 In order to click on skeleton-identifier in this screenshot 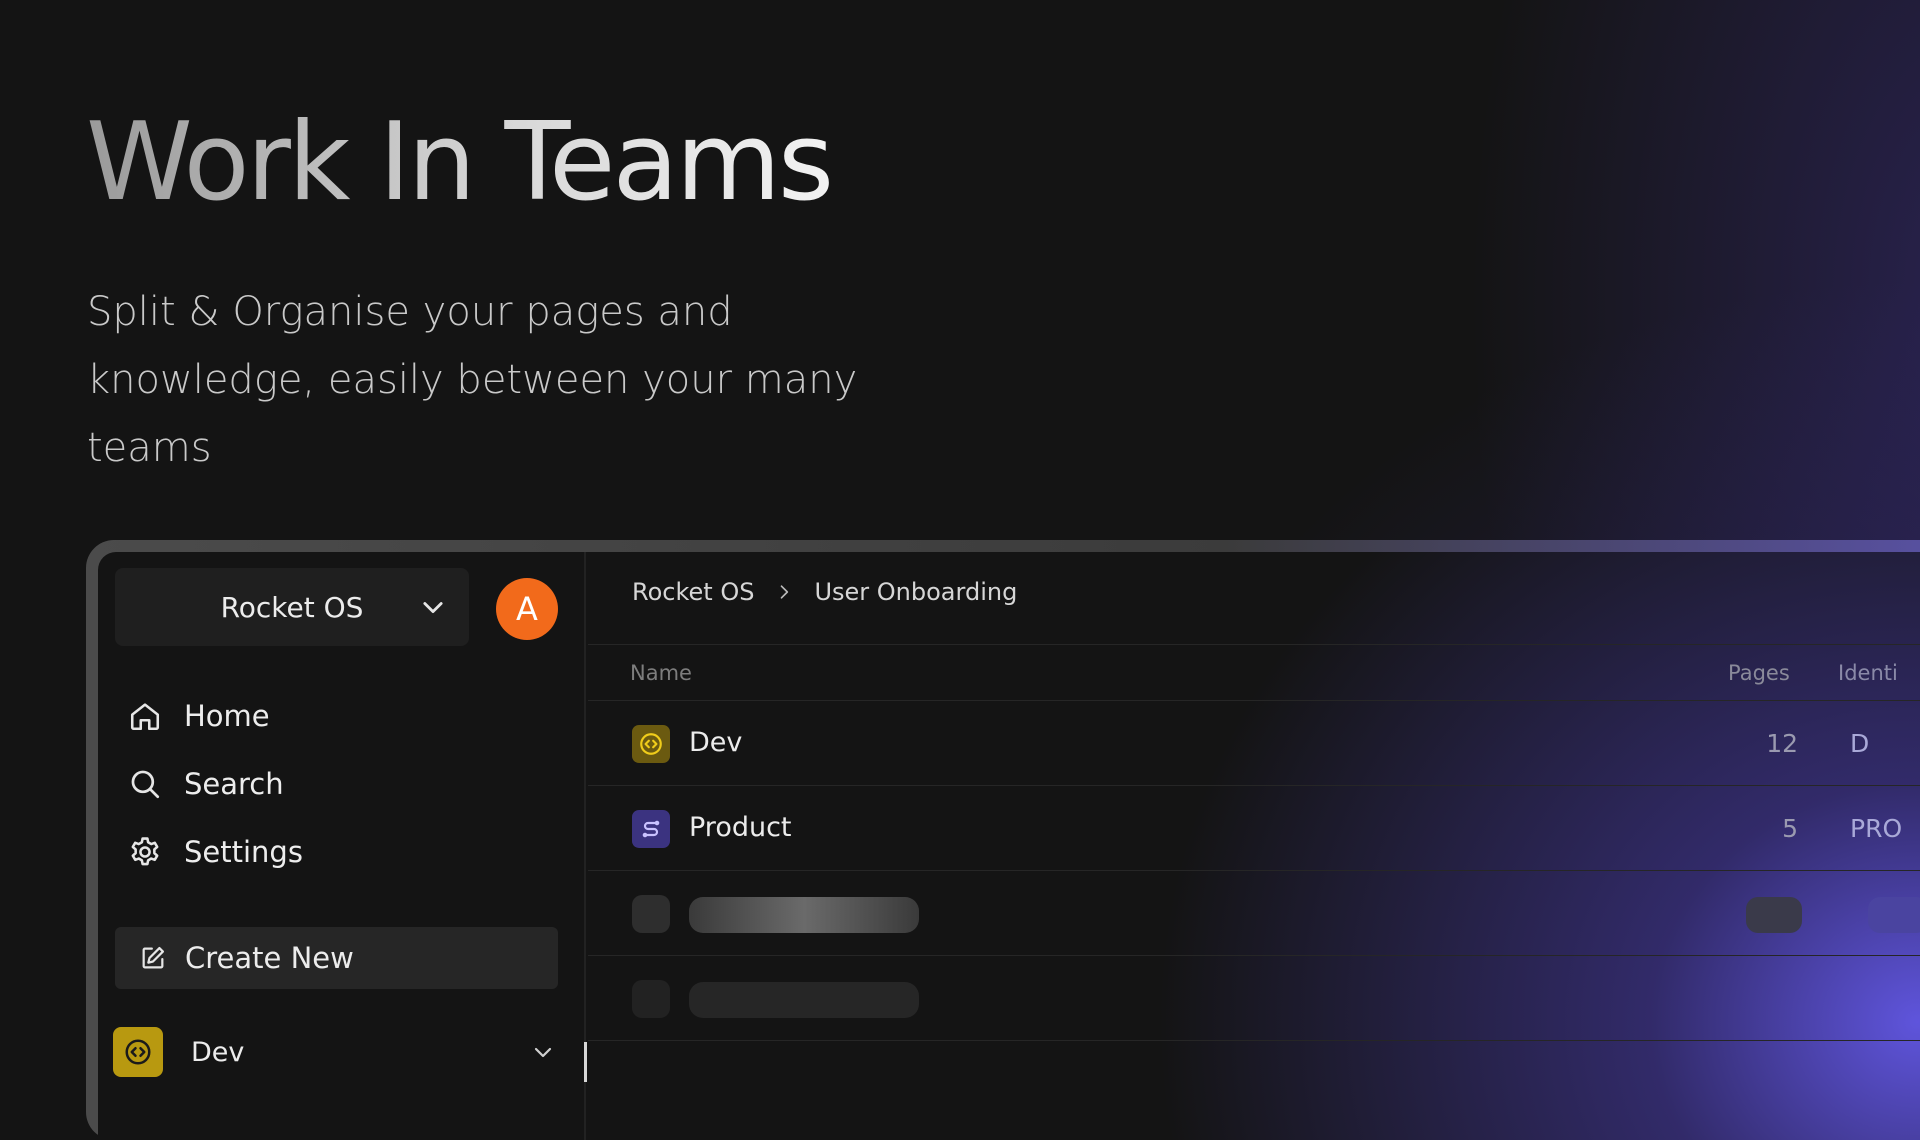, I will do `click(1894, 915)`.